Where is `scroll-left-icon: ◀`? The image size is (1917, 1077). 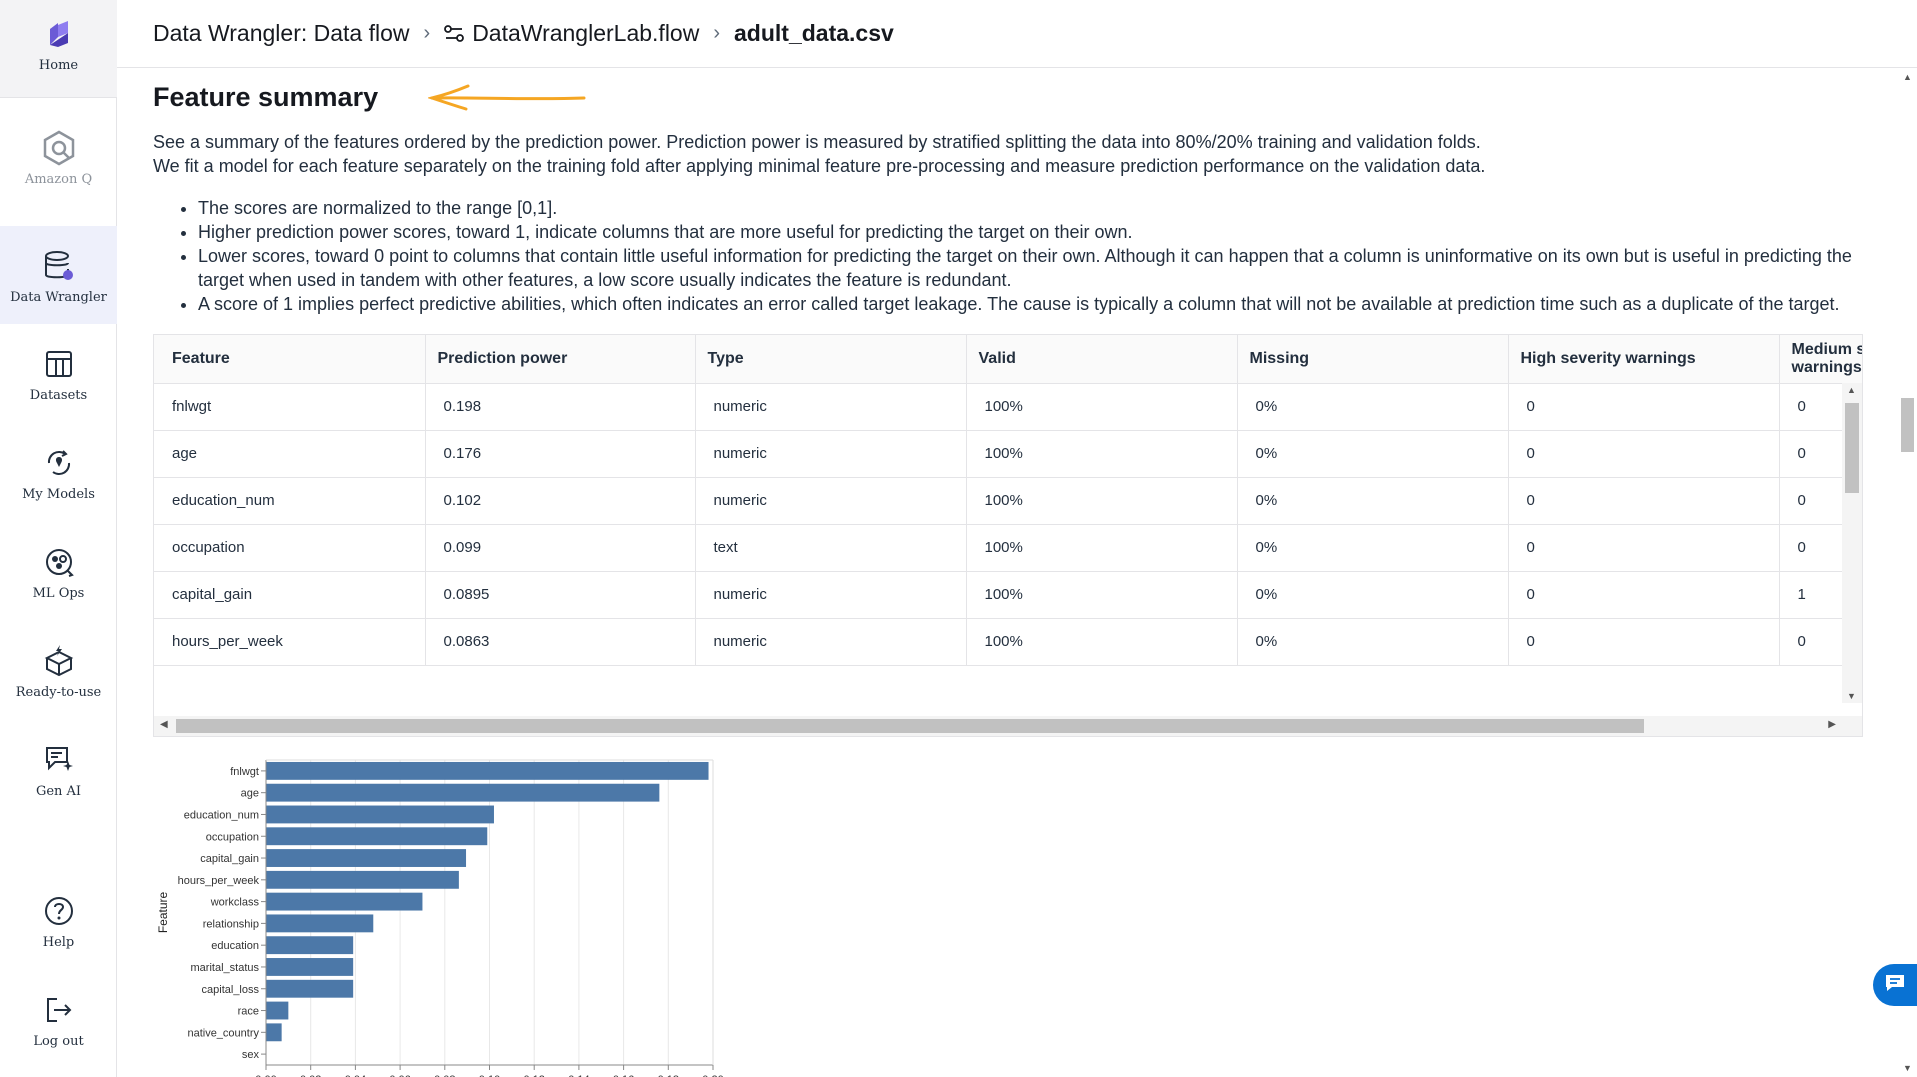
scroll-left-icon: ◀ is located at coordinates (164, 724).